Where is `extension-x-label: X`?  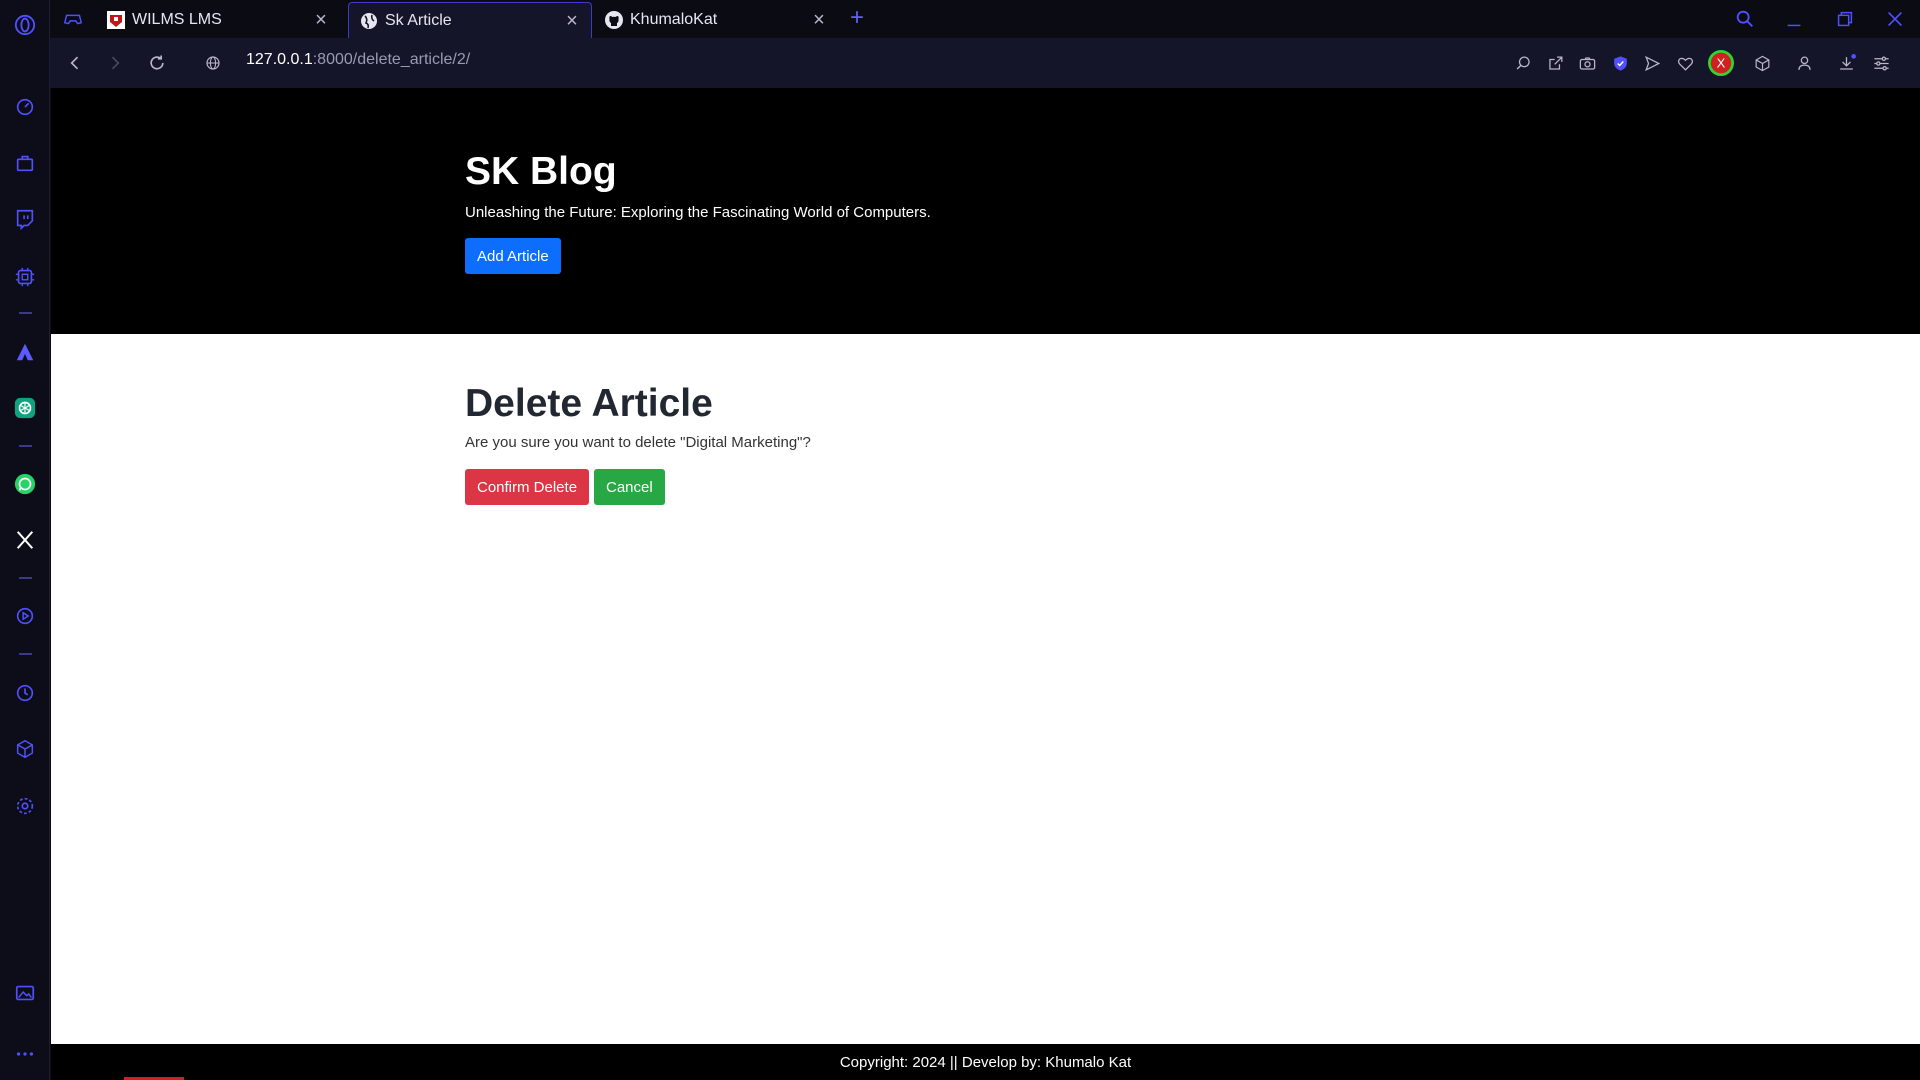
extension-x-label: X is located at coordinates (1721, 63).